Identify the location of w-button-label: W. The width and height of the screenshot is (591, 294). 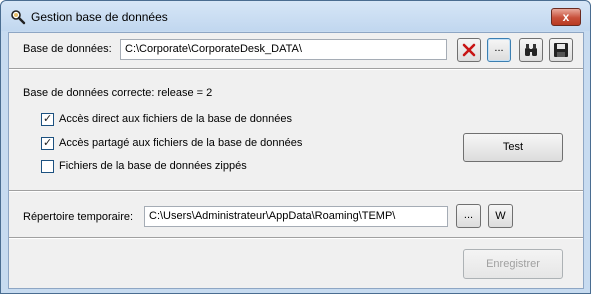
(500, 216).